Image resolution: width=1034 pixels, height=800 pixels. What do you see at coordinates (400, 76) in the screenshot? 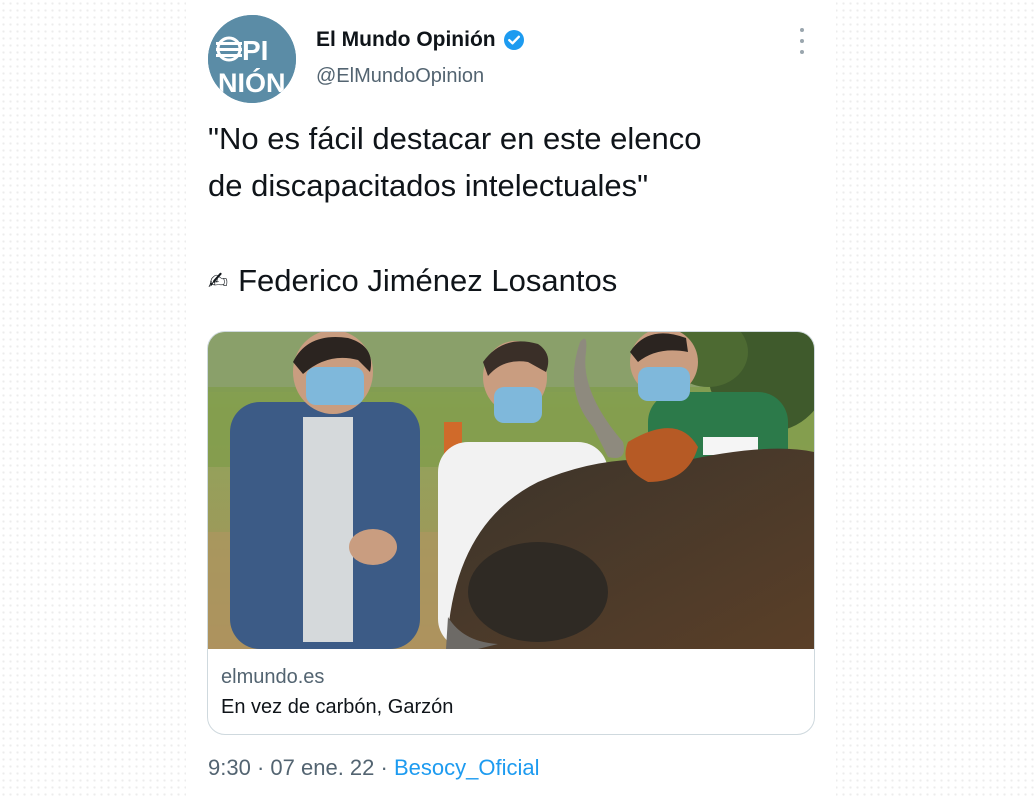
I see `user-handle: @ElMundoOpinion` at bounding box center [400, 76].